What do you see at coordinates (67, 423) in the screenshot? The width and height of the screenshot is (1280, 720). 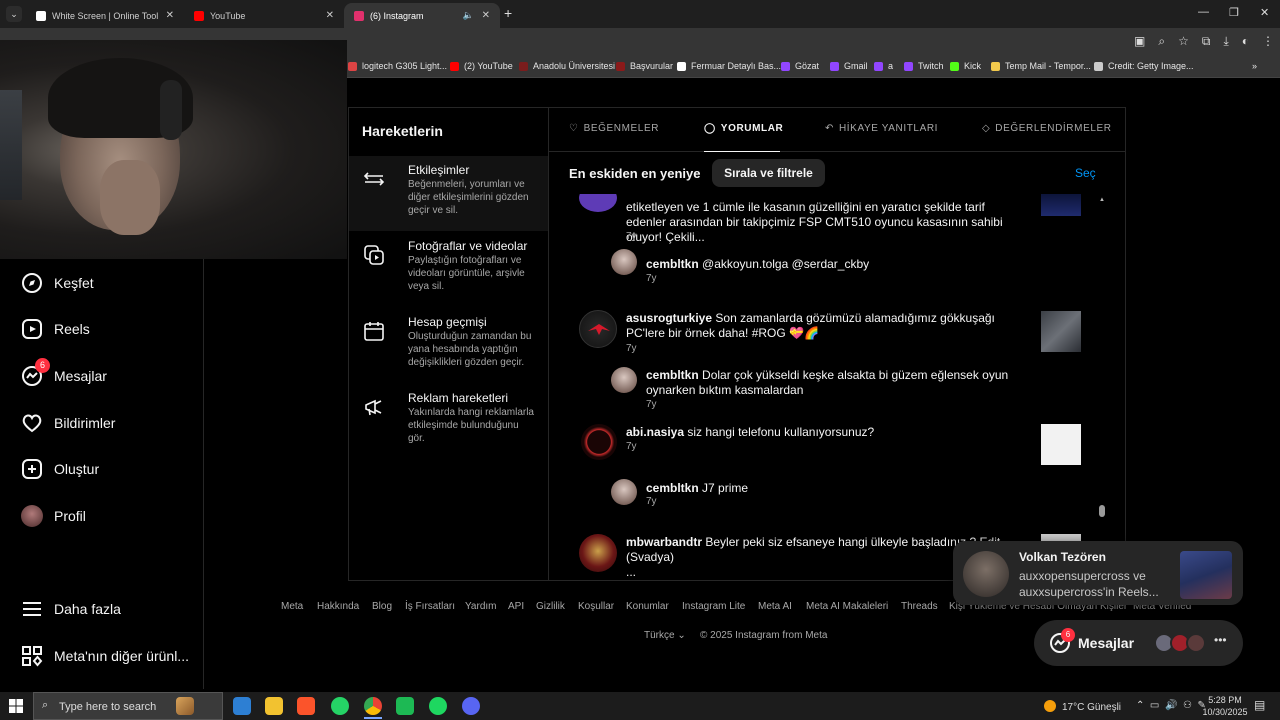 I see `nav-notifications: Bildirimler` at bounding box center [67, 423].